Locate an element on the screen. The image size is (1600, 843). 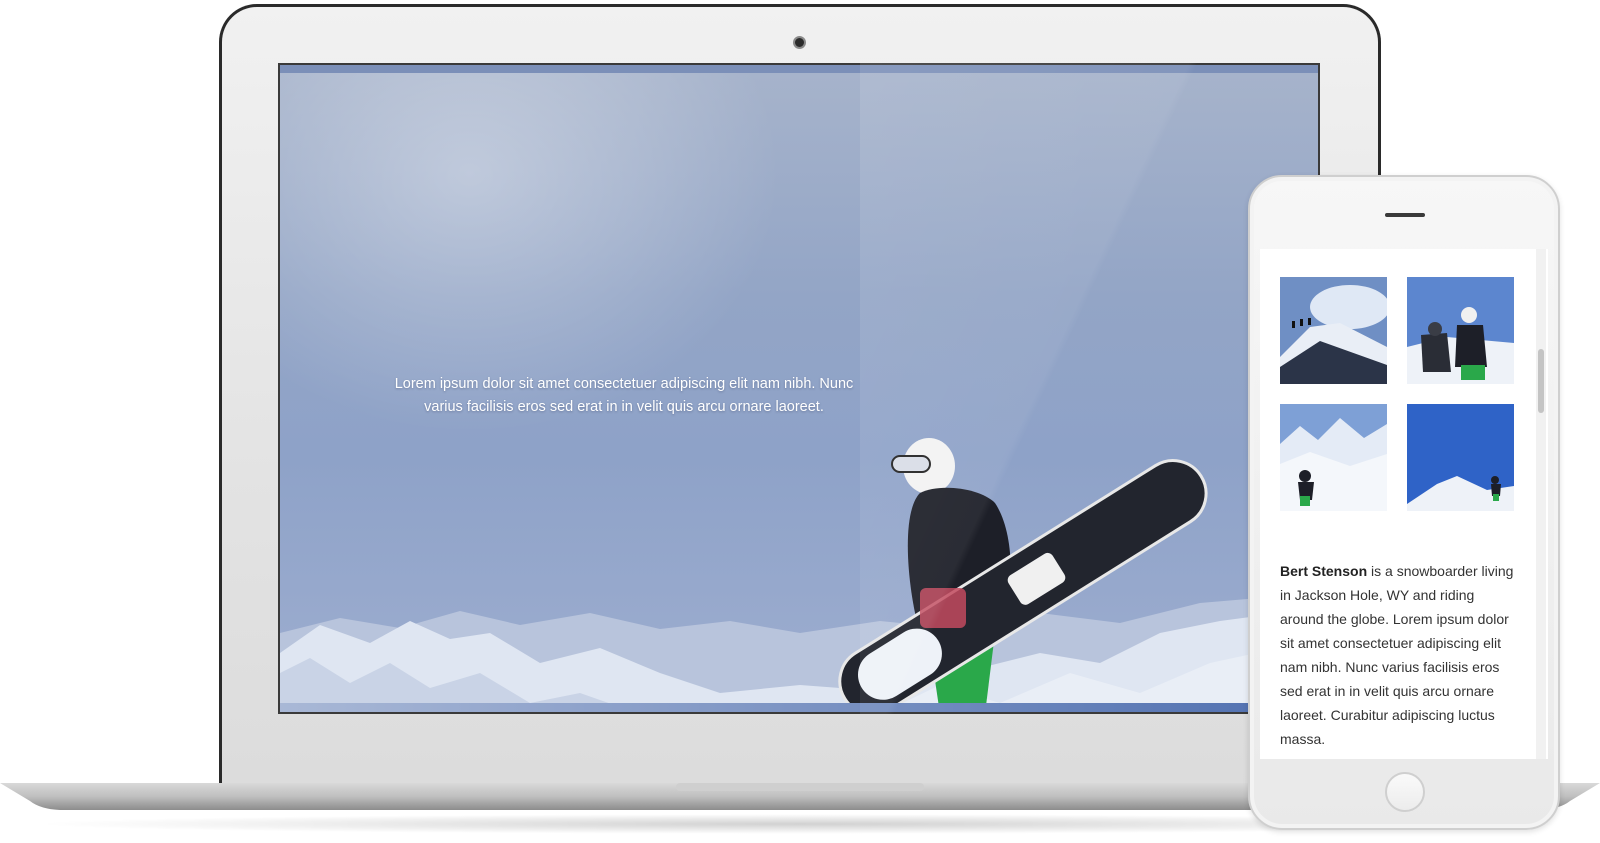
phone-scrollbar is located at coordinates (1541, 381).